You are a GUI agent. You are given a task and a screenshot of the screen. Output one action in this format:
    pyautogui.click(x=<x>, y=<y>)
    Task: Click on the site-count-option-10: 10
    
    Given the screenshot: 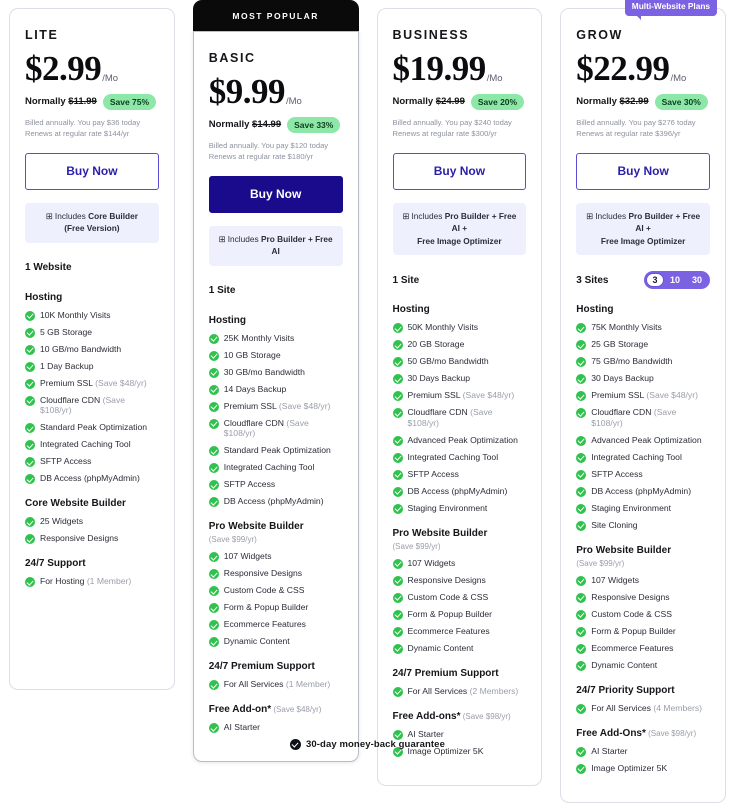 What is the action you would take?
    pyautogui.click(x=675, y=280)
    